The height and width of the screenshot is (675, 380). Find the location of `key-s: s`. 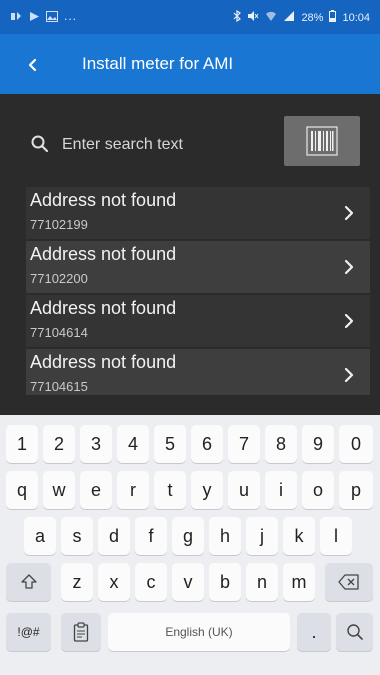

key-s: s is located at coordinates (77, 536).